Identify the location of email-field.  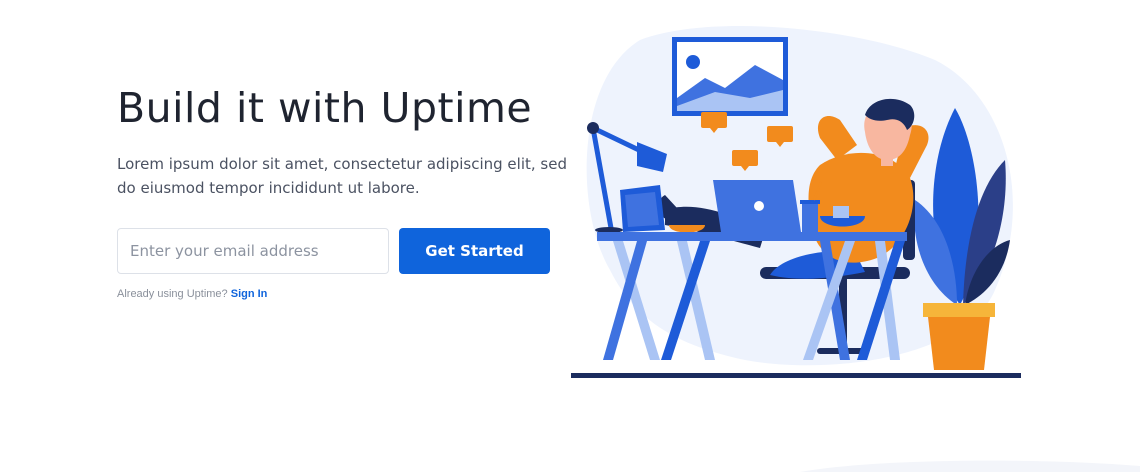
(253, 251).